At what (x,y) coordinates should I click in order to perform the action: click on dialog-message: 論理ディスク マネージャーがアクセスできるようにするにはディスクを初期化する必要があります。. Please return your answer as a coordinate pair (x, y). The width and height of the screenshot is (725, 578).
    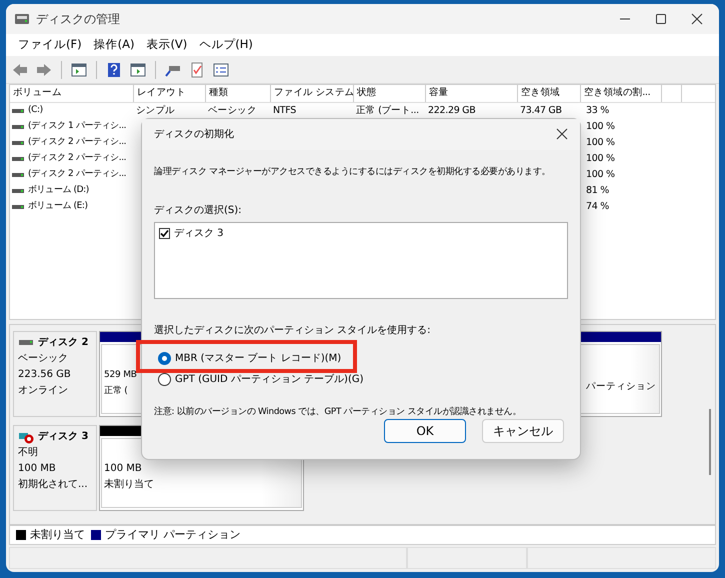
    Looking at the image, I should click on (353, 172).